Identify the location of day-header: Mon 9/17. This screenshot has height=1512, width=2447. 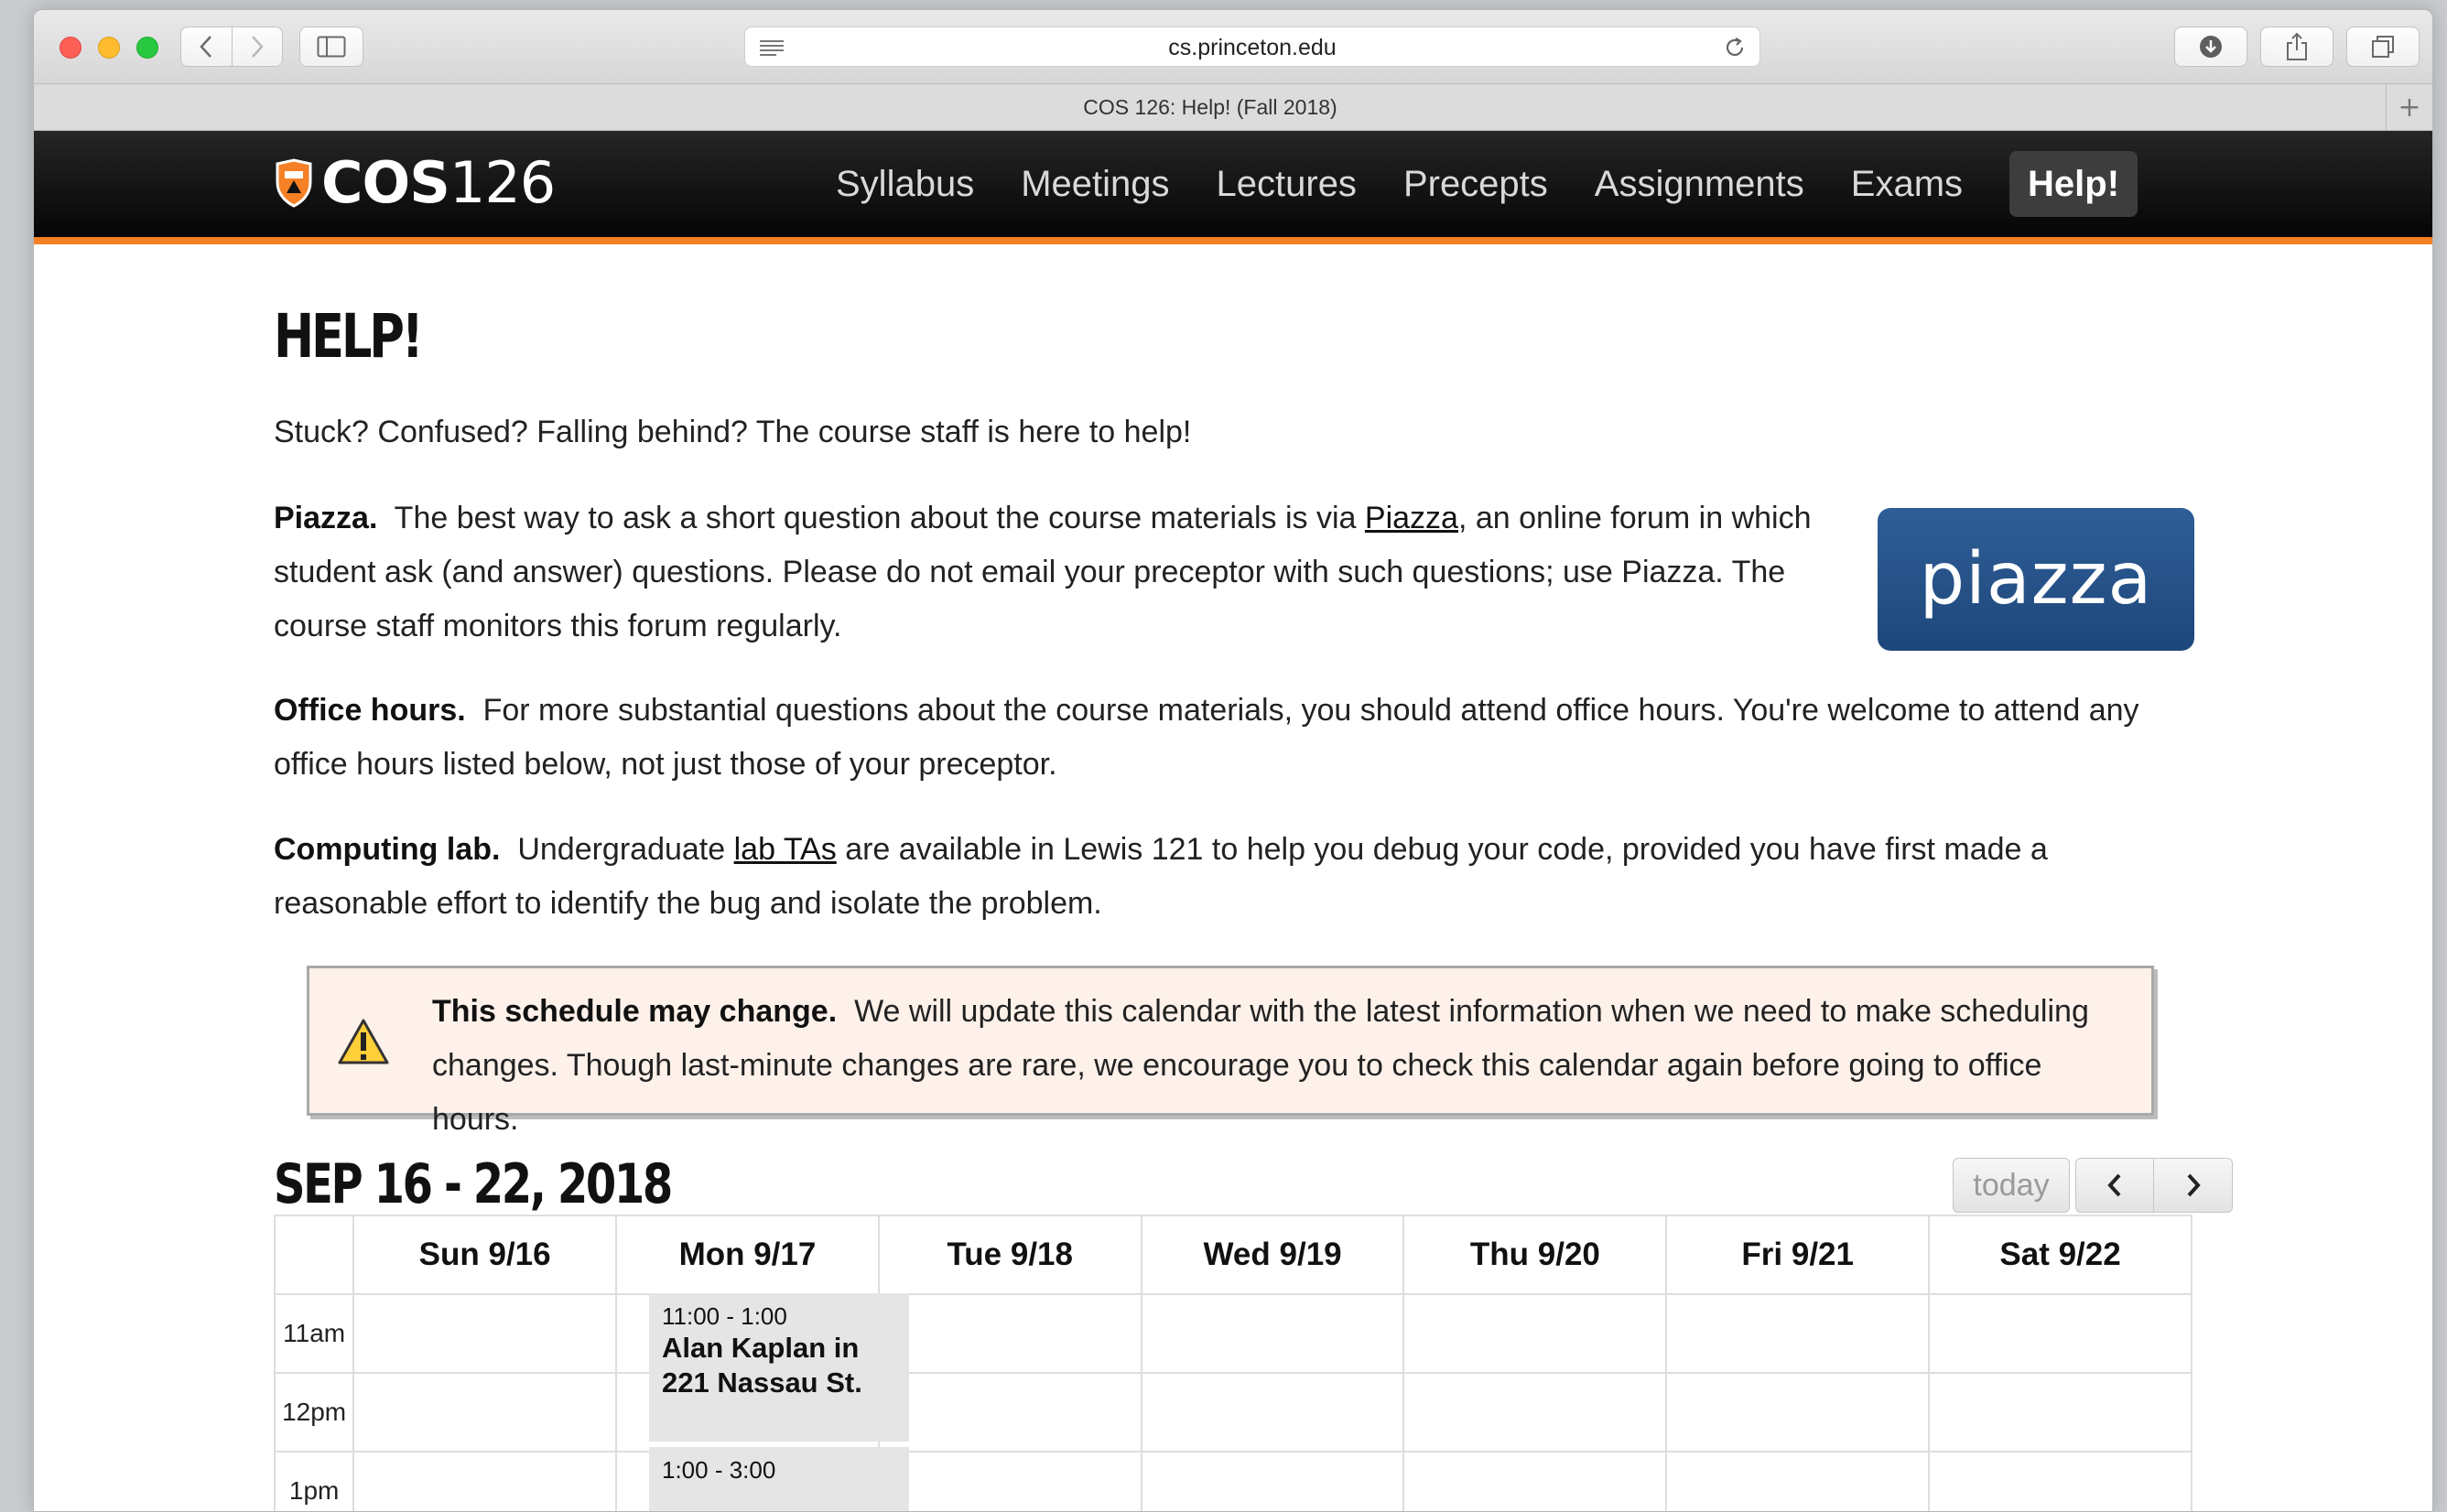
(748, 1255).